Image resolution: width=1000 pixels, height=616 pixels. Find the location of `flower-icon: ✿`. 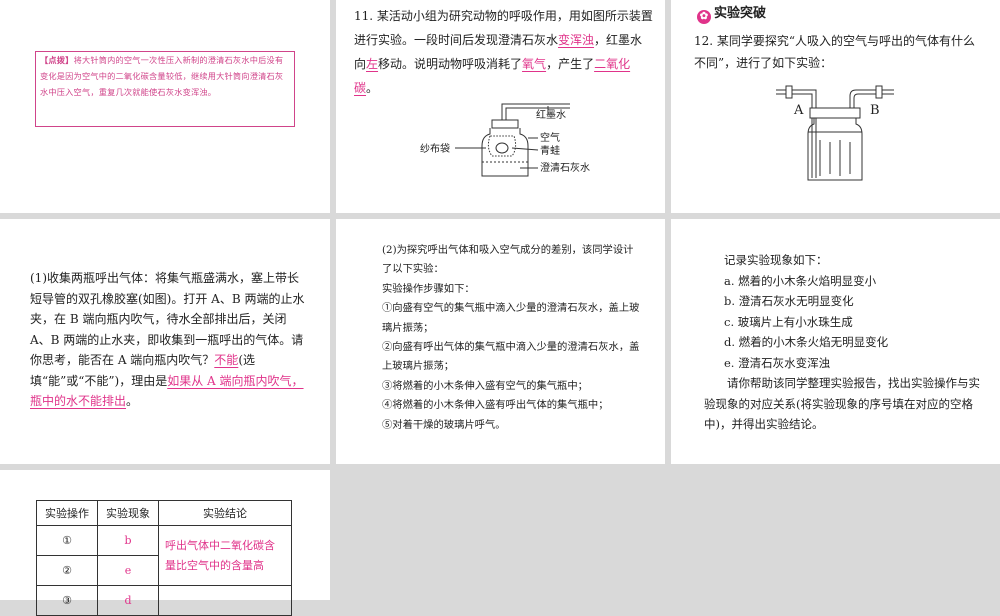

flower-icon: ✿ is located at coordinates (704, 17).